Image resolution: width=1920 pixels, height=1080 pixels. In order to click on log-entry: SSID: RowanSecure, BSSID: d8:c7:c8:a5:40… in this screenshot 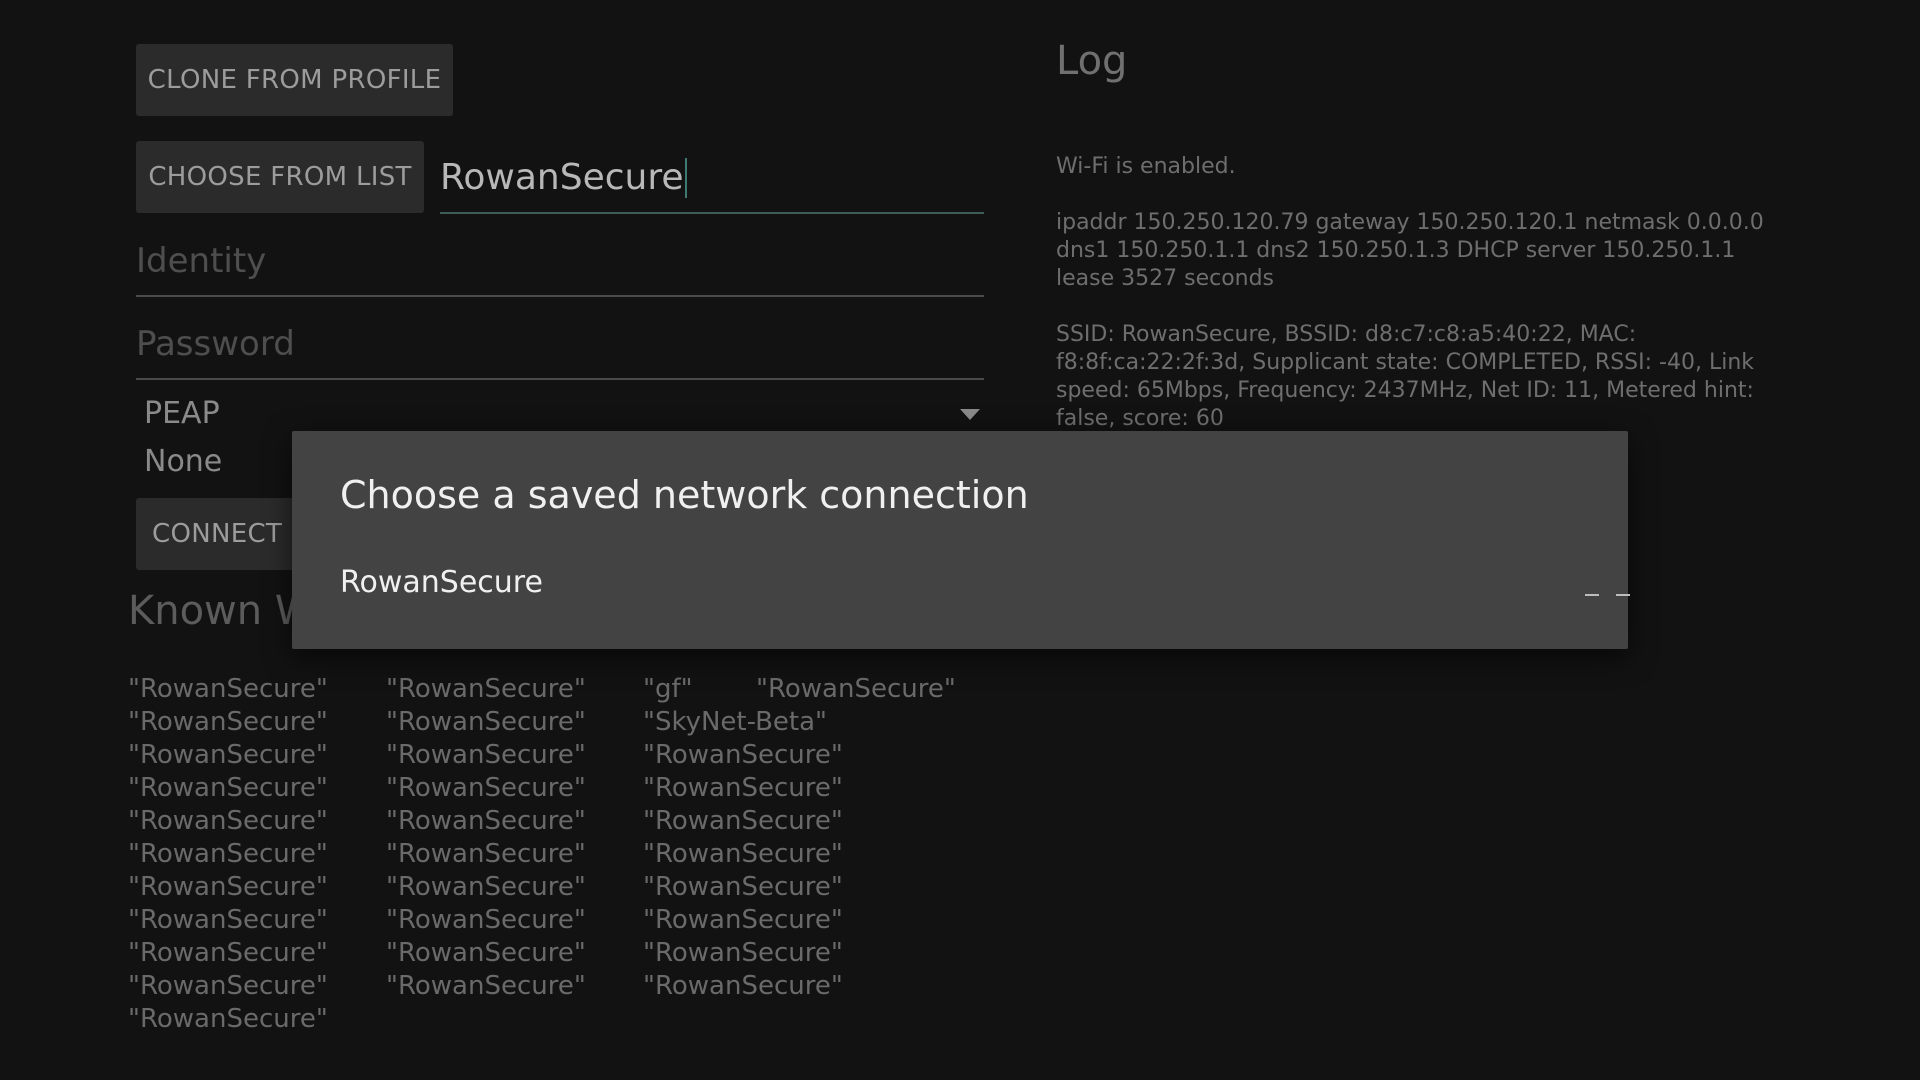, I will do `click(1405, 376)`.